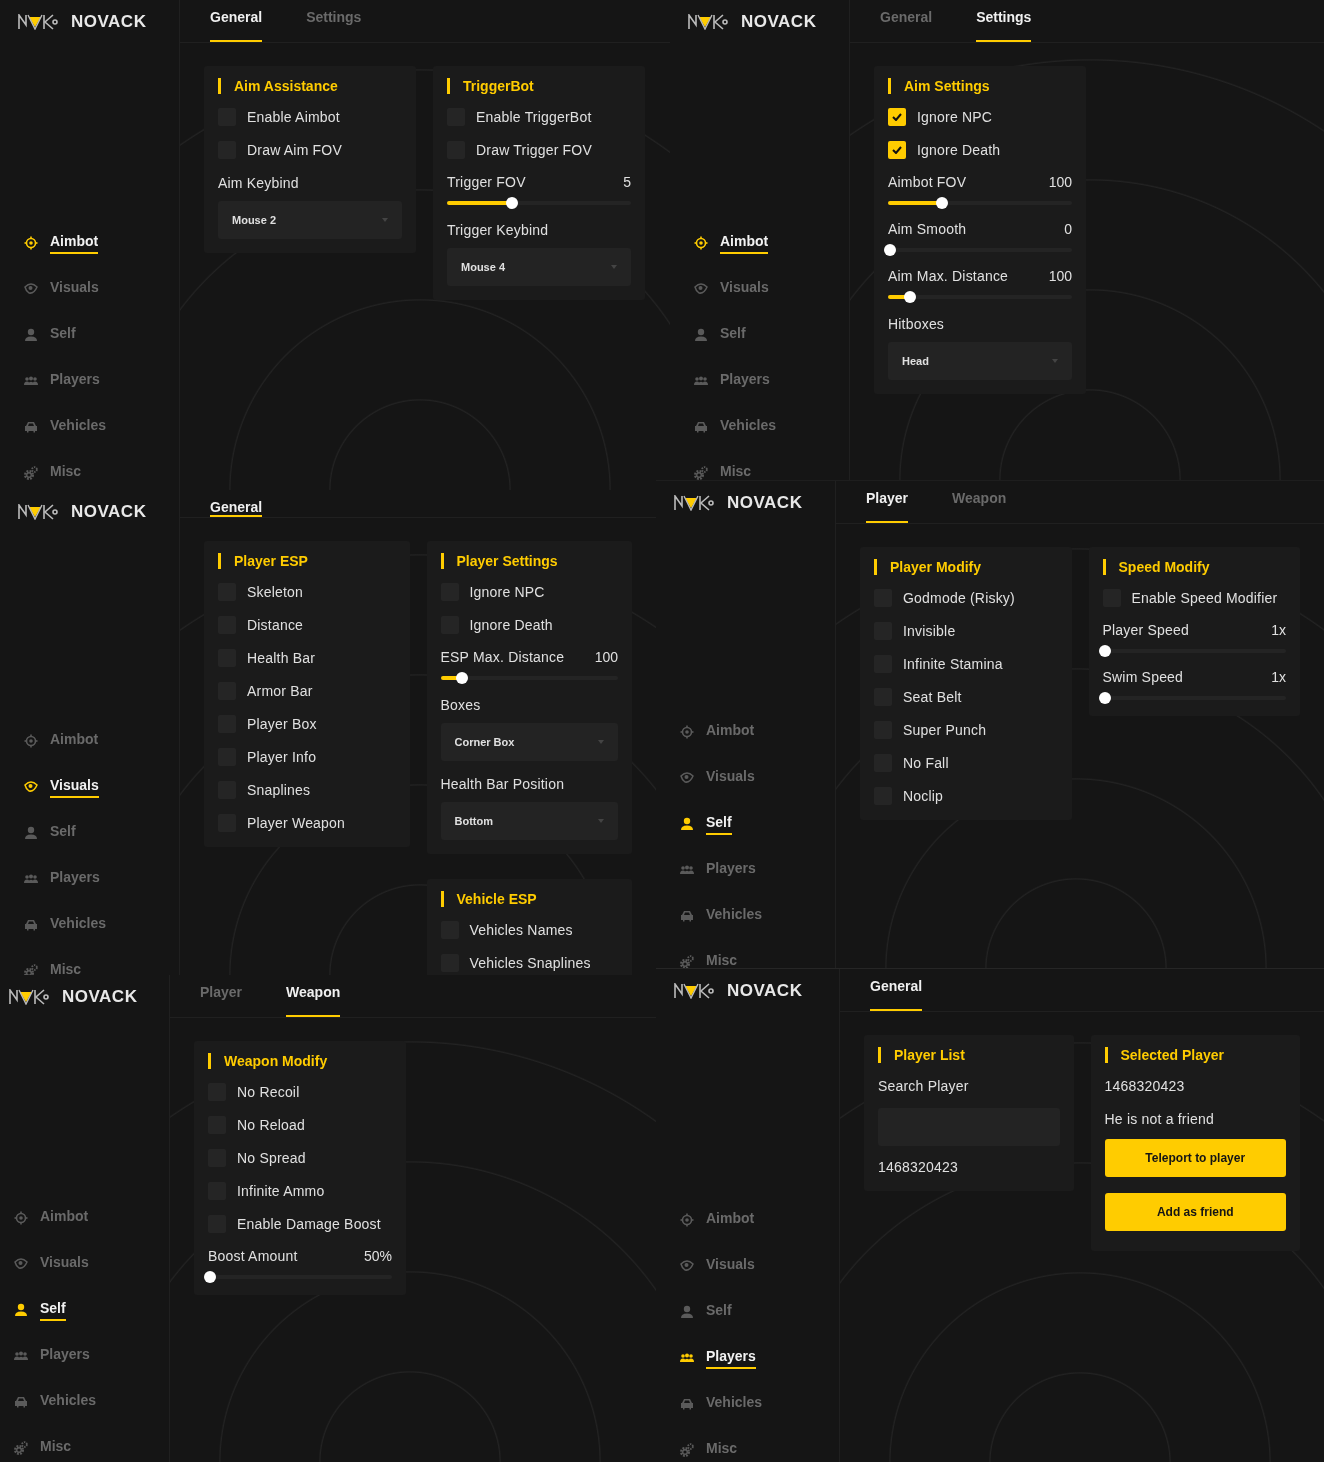 This screenshot has width=1324, height=1462. What do you see at coordinates (282, 723) in the screenshot?
I see `checkbox-label: Player Box` at bounding box center [282, 723].